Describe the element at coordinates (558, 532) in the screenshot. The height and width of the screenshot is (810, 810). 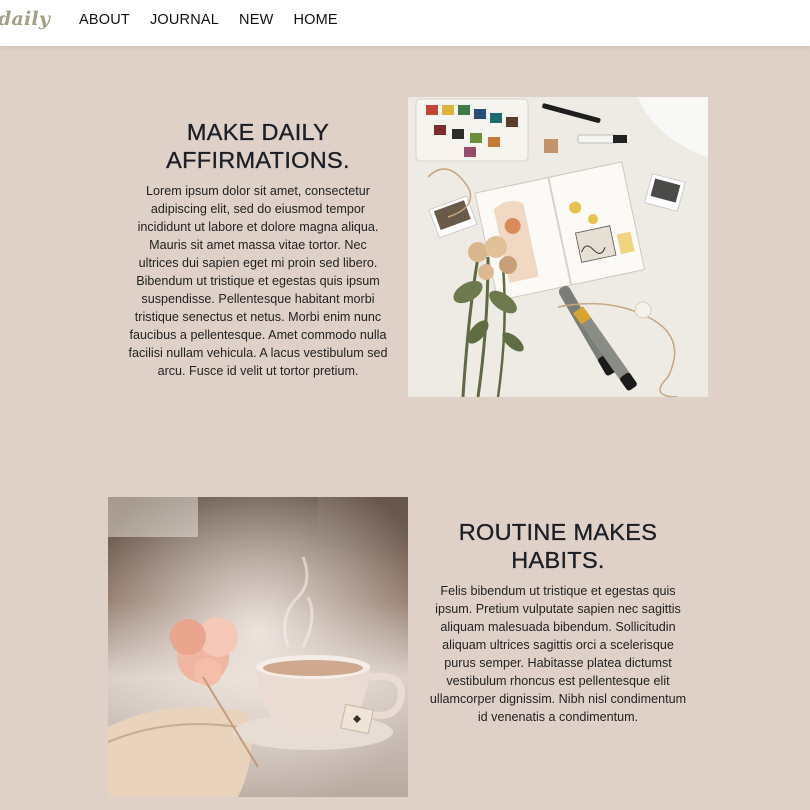
I see `habits-heading-line1: ROUTINE MAKES` at that location.